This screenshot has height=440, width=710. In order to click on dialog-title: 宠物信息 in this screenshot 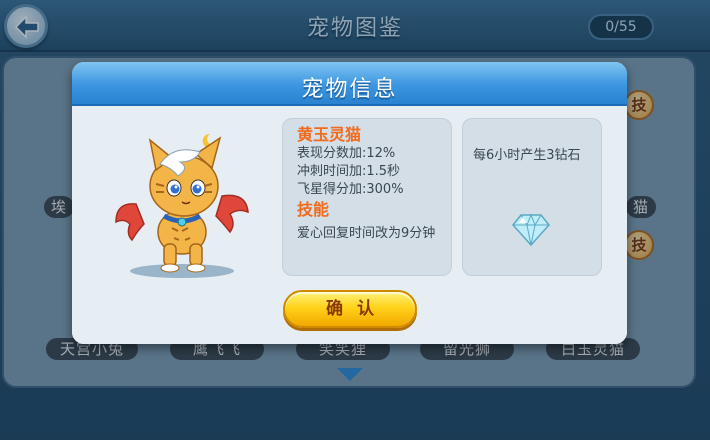, I will do `click(349, 89)`.